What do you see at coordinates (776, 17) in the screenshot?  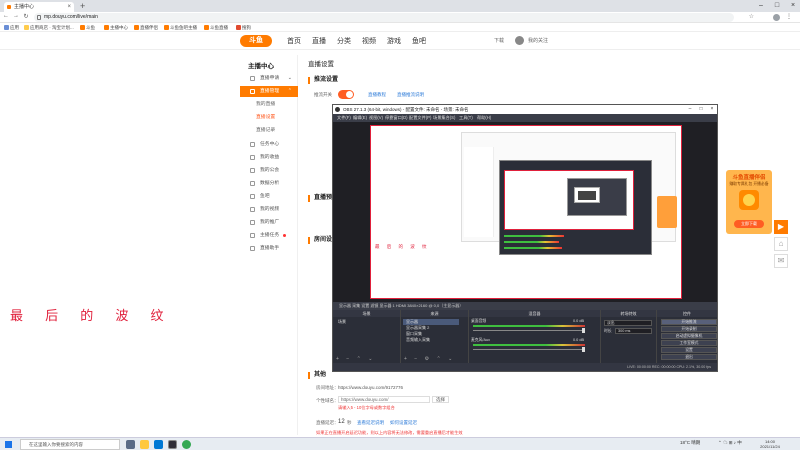 I see `profile-icon` at bounding box center [776, 17].